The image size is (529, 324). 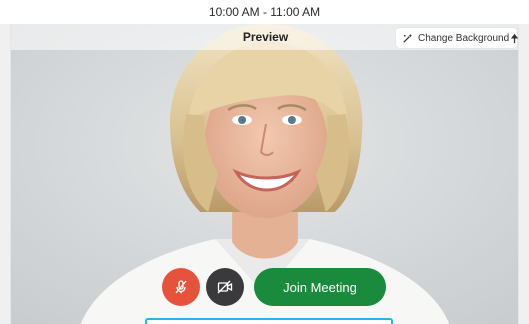 What do you see at coordinates (269, 321) in the screenshot?
I see `bottom-focused-field` at bounding box center [269, 321].